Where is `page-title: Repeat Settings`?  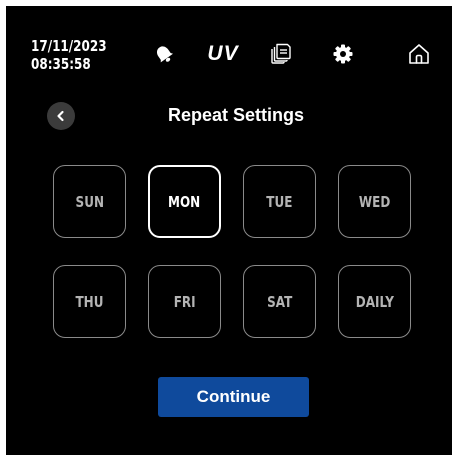 page-title: Repeat Settings is located at coordinates (236, 115).